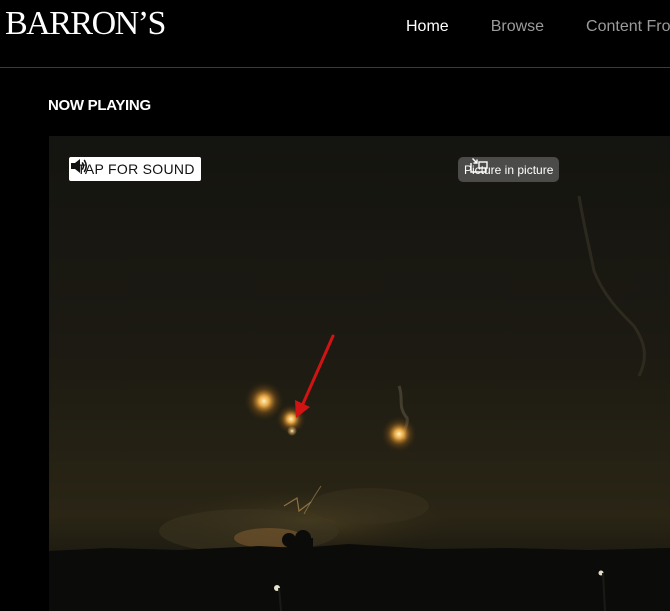 This screenshot has height=611, width=670. Describe the element at coordinates (79, 166) in the screenshot. I see `speaker-icon` at that location.